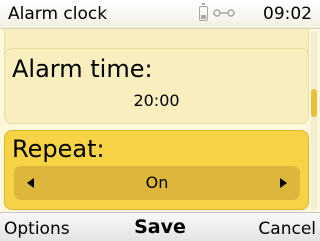 The height and width of the screenshot is (241, 320). What do you see at coordinates (314, 120) in the screenshot?
I see `scrollbar` at bounding box center [314, 120].